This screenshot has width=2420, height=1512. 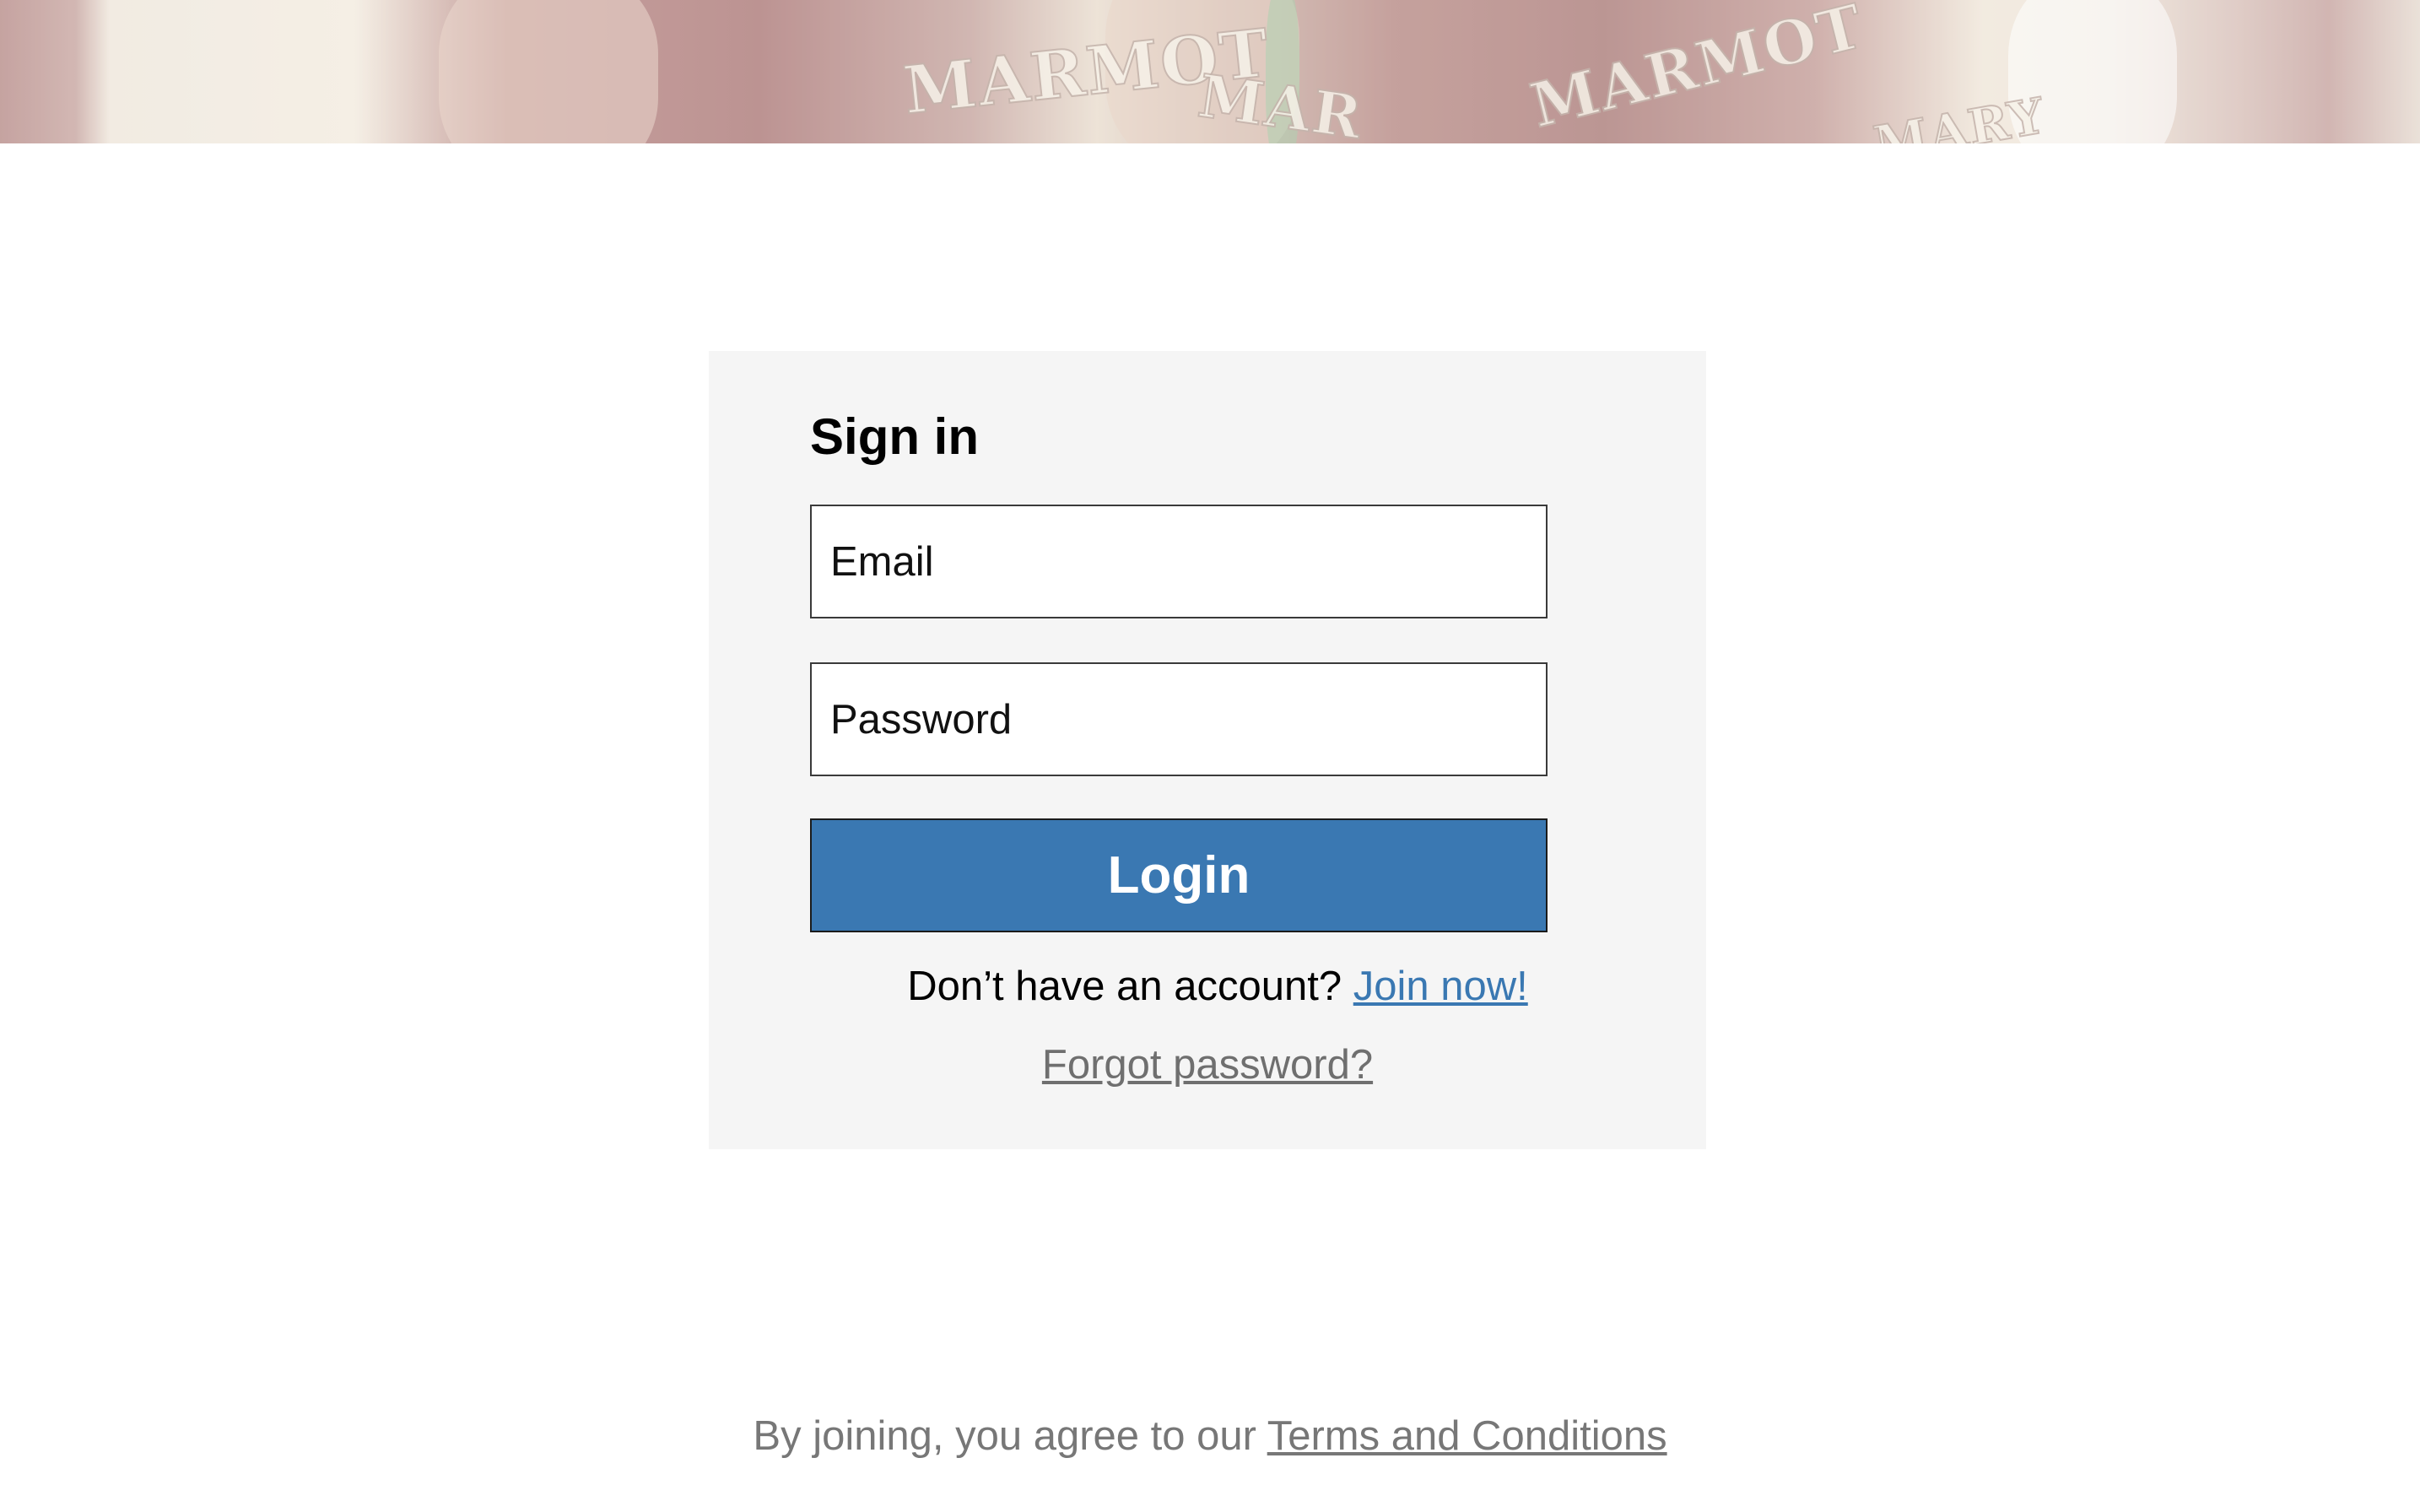 I want to click on signin-title: Sign in, so click(x=894, y=436).